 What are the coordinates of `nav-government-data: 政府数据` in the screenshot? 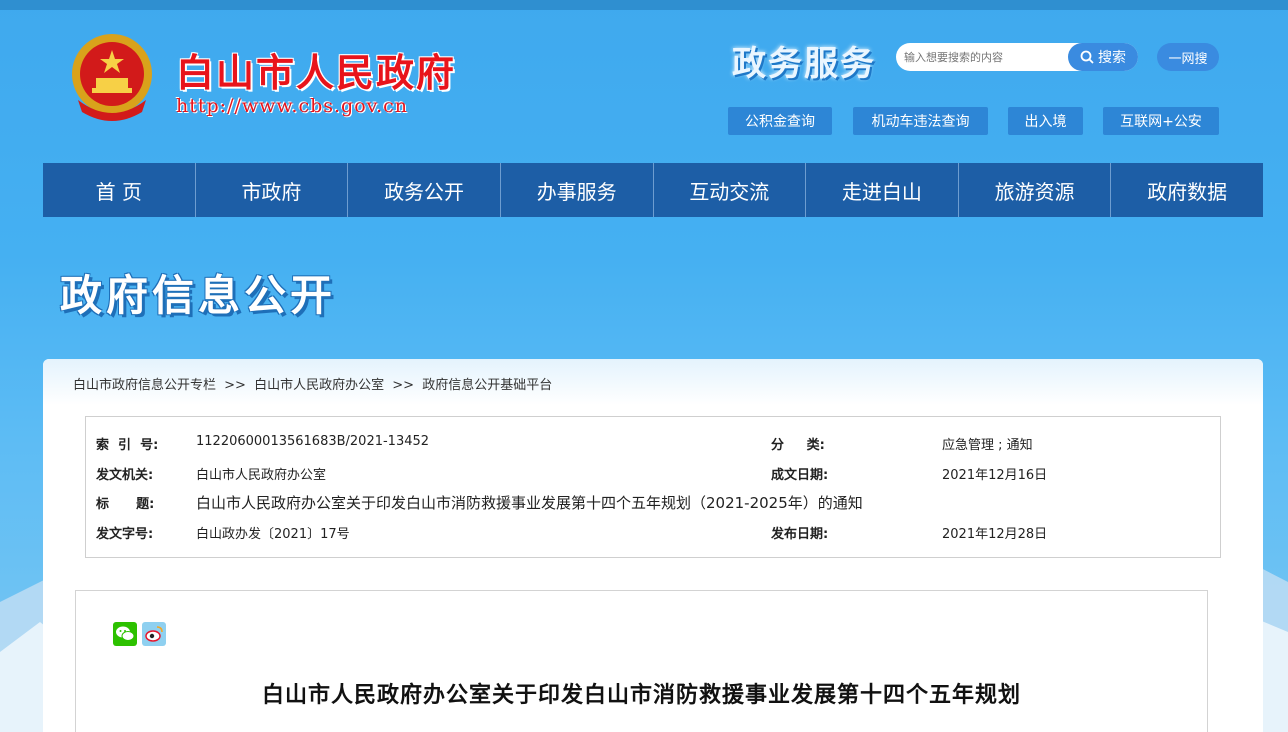 It's located at (1187, 190).